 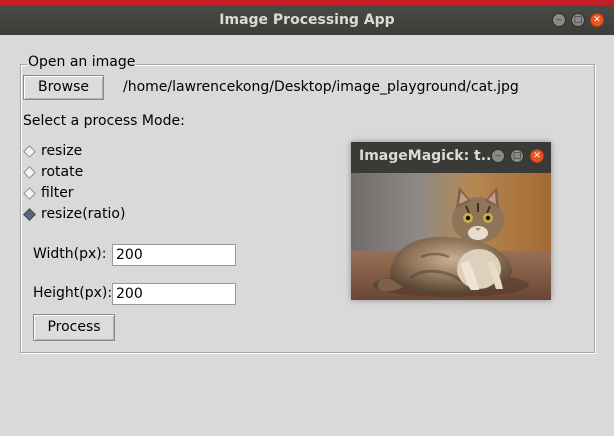 I want to click on preview-maximize-button: □, so click(x=517, y=156).